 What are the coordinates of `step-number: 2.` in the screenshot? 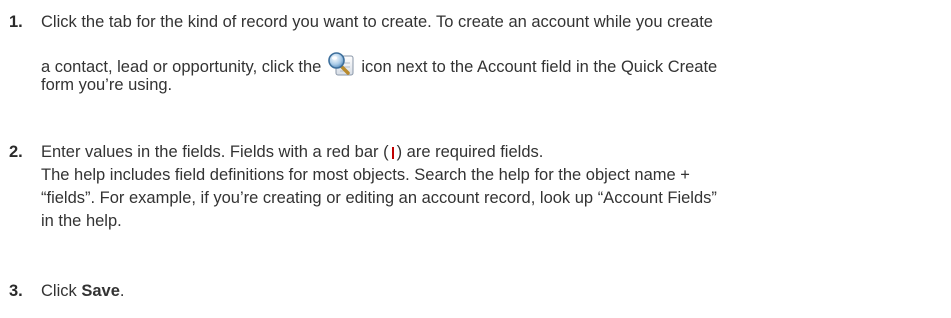 It's located at (16, 152).